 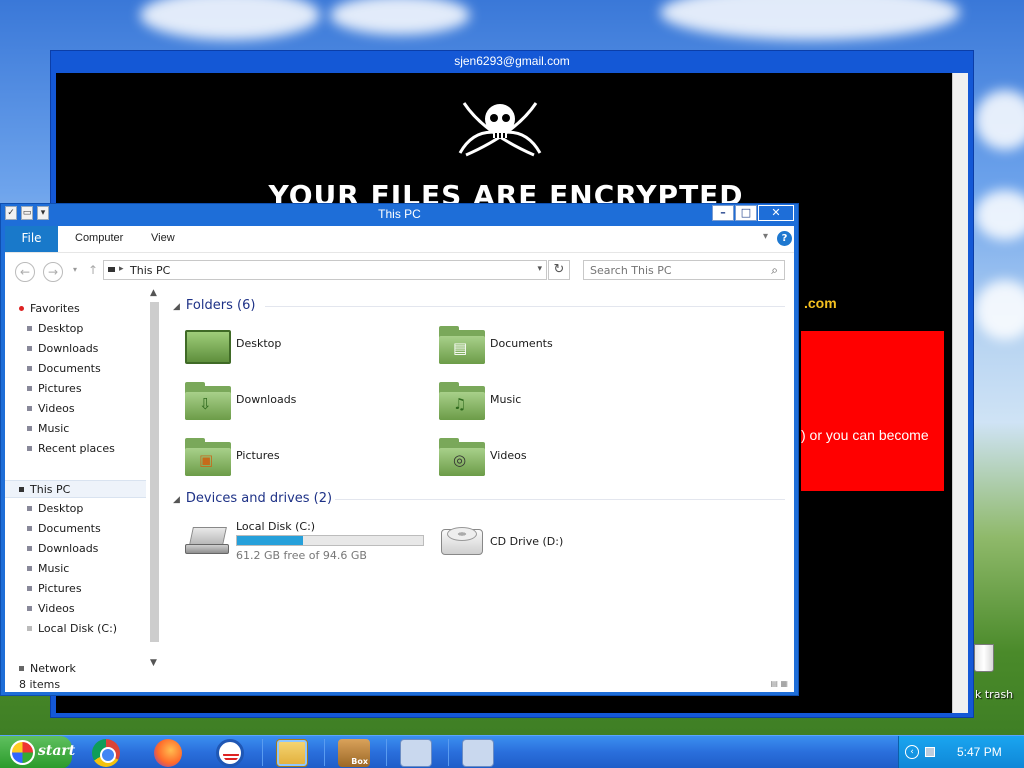 I want to click on folder-tile-desktop: Desktop, so click(x=305, y=346).